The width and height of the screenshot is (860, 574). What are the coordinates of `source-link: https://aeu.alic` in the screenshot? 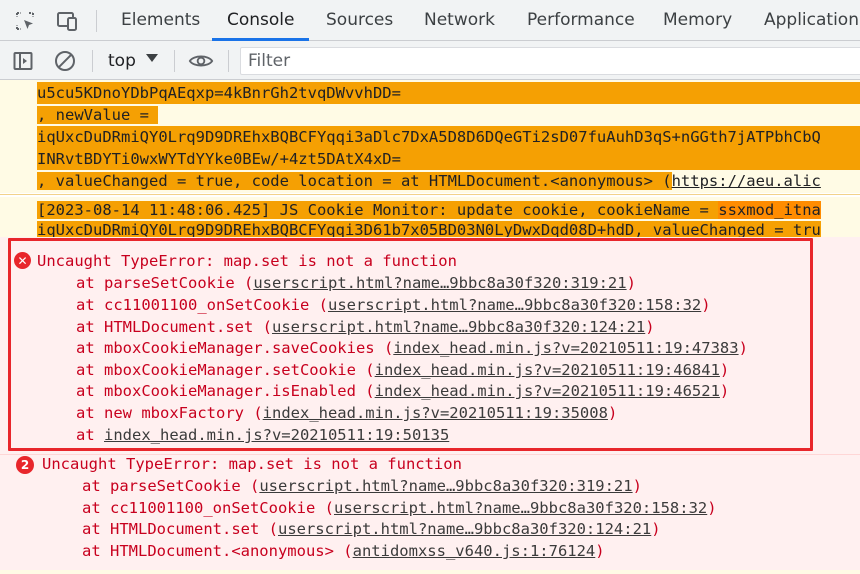 It's located at (746, 181).